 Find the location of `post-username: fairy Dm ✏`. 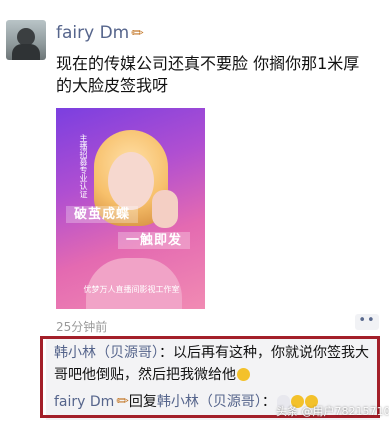

post-username: fairy Dm ✏ is located at coordinates (100, 33).